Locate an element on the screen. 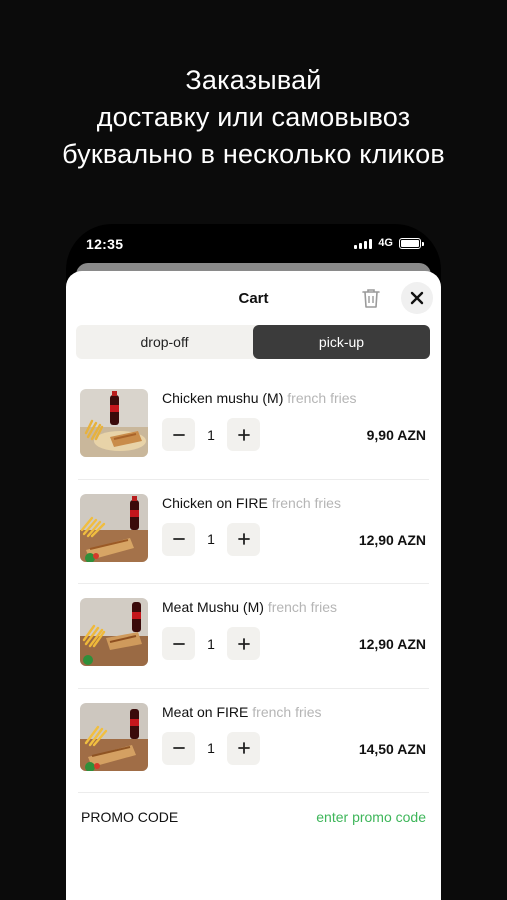 The image size is (507, 900). trash-icon is located at coordinates (371, 298).